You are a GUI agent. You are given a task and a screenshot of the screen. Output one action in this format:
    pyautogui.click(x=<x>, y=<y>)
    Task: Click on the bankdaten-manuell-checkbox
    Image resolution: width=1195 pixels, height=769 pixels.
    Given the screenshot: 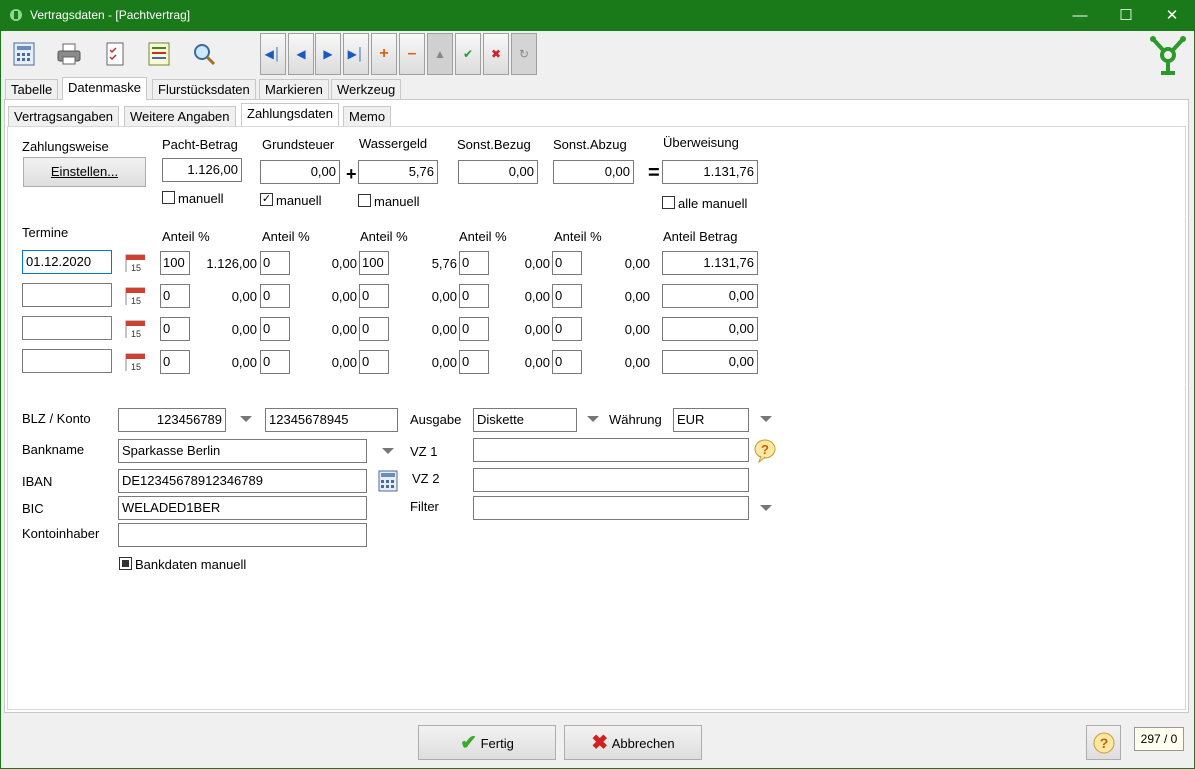 What is the action you would take?
    pyautogui.click(x=125, y=563)
    